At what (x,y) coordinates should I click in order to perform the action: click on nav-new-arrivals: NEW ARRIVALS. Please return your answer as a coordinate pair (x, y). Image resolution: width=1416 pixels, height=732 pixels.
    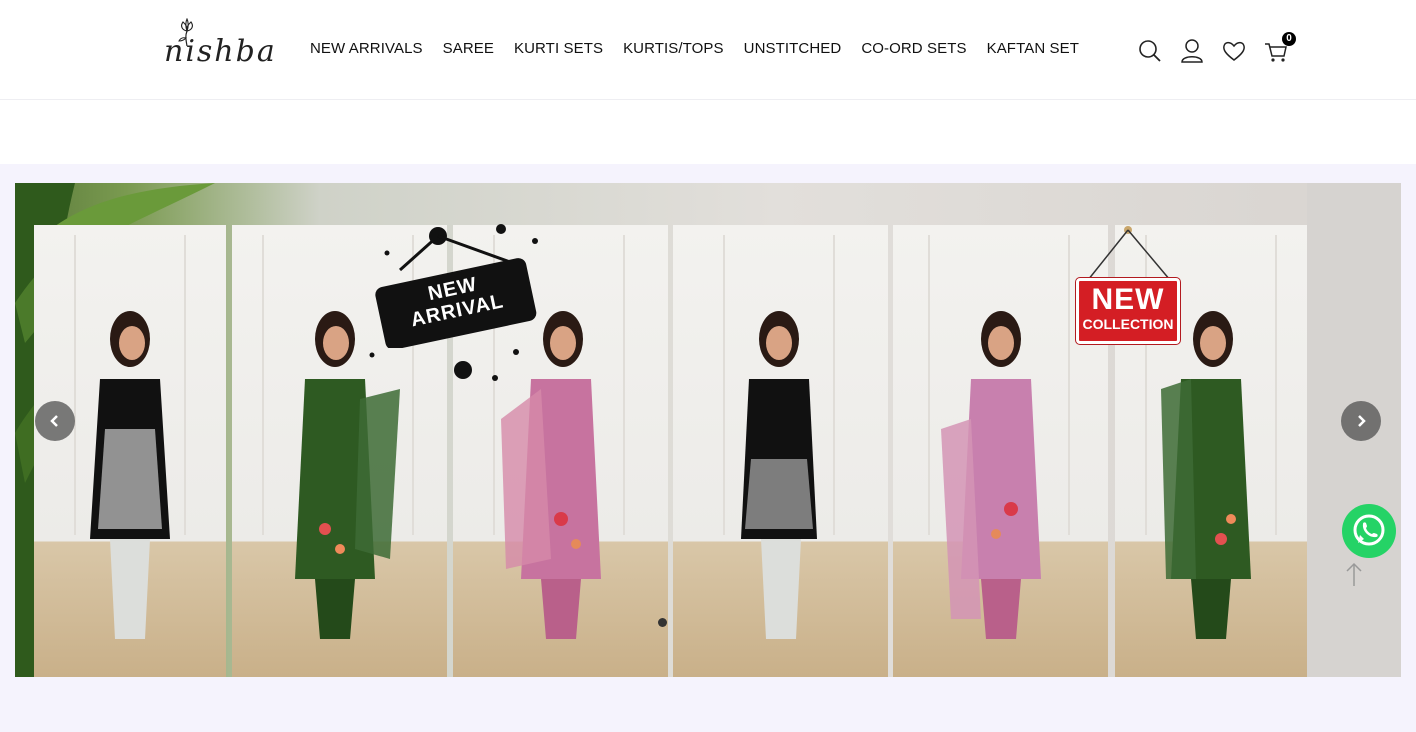
    Looking at the image, I should click on (366, 48).